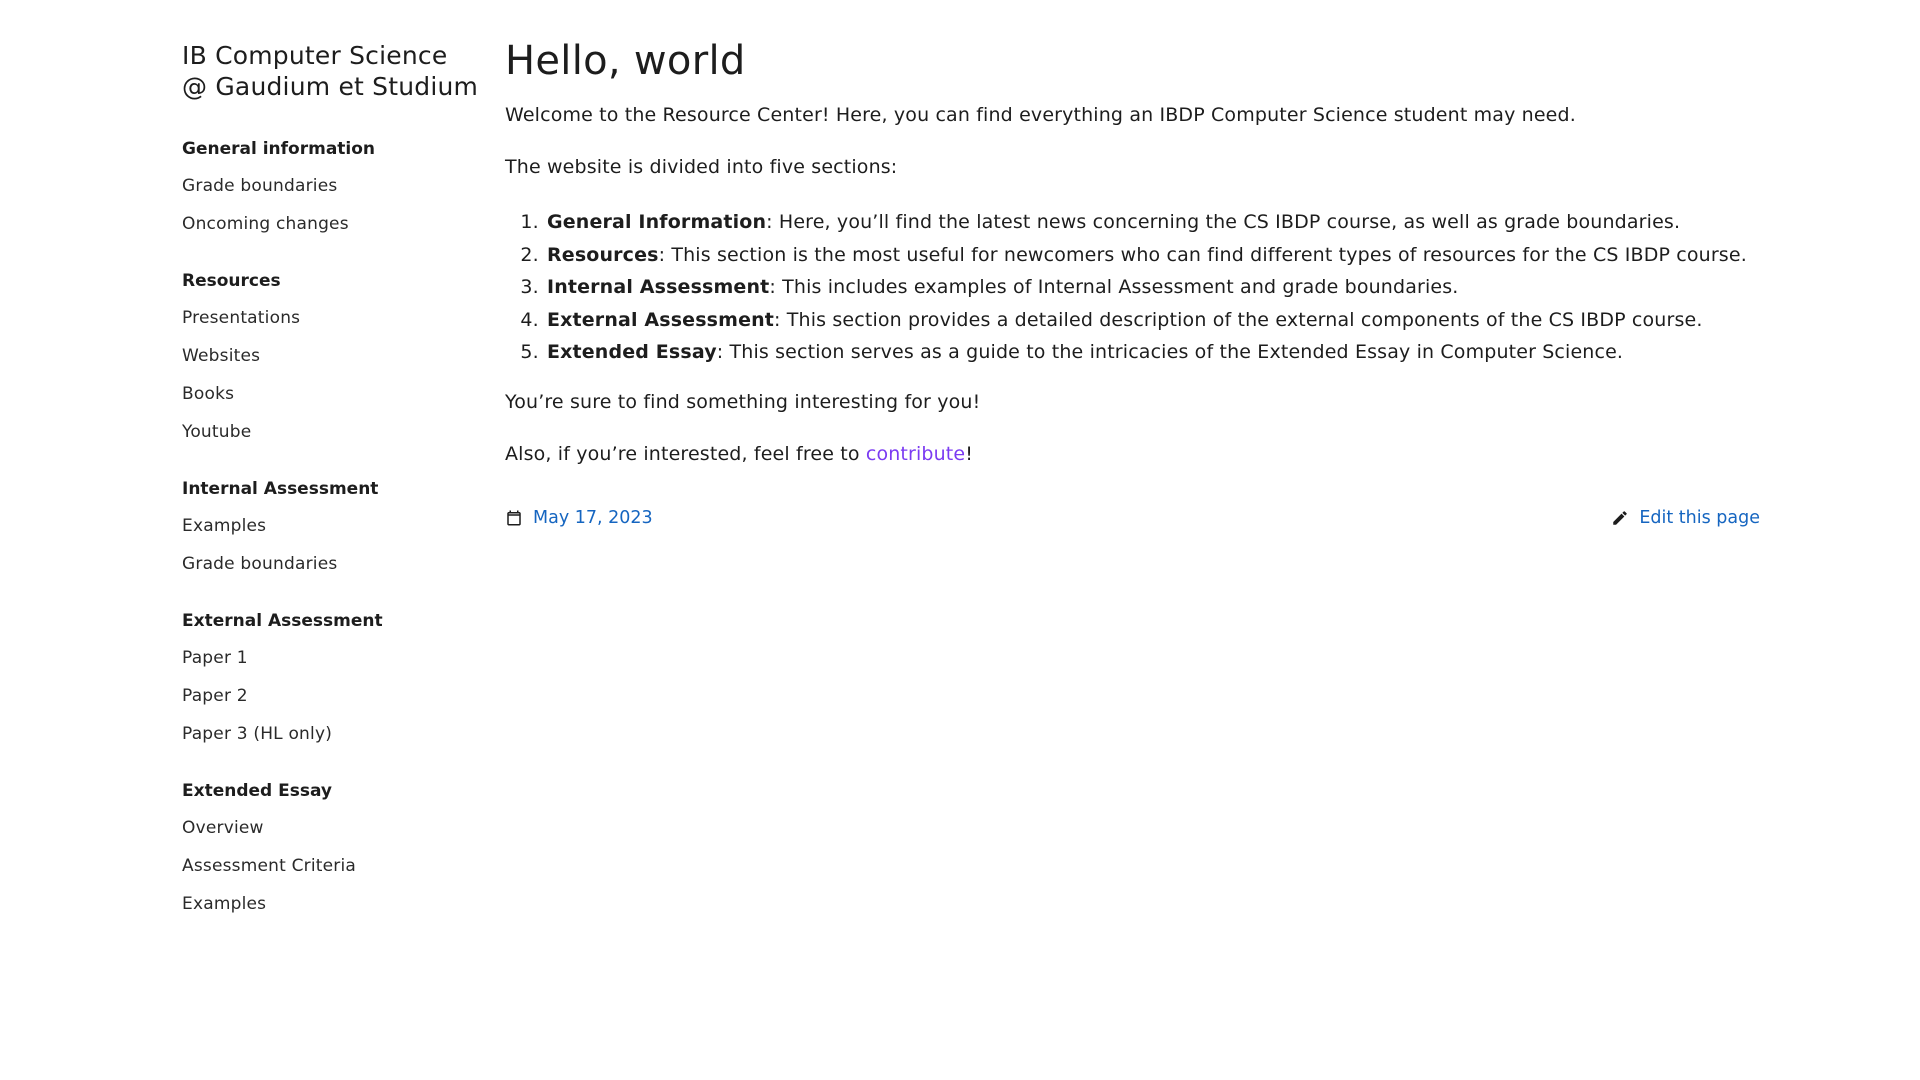 The width and height of the screenshot is (1920, 1080). I want to click on page-meta-row: May 17, 2023 Edit this page, so click(1132, 518).